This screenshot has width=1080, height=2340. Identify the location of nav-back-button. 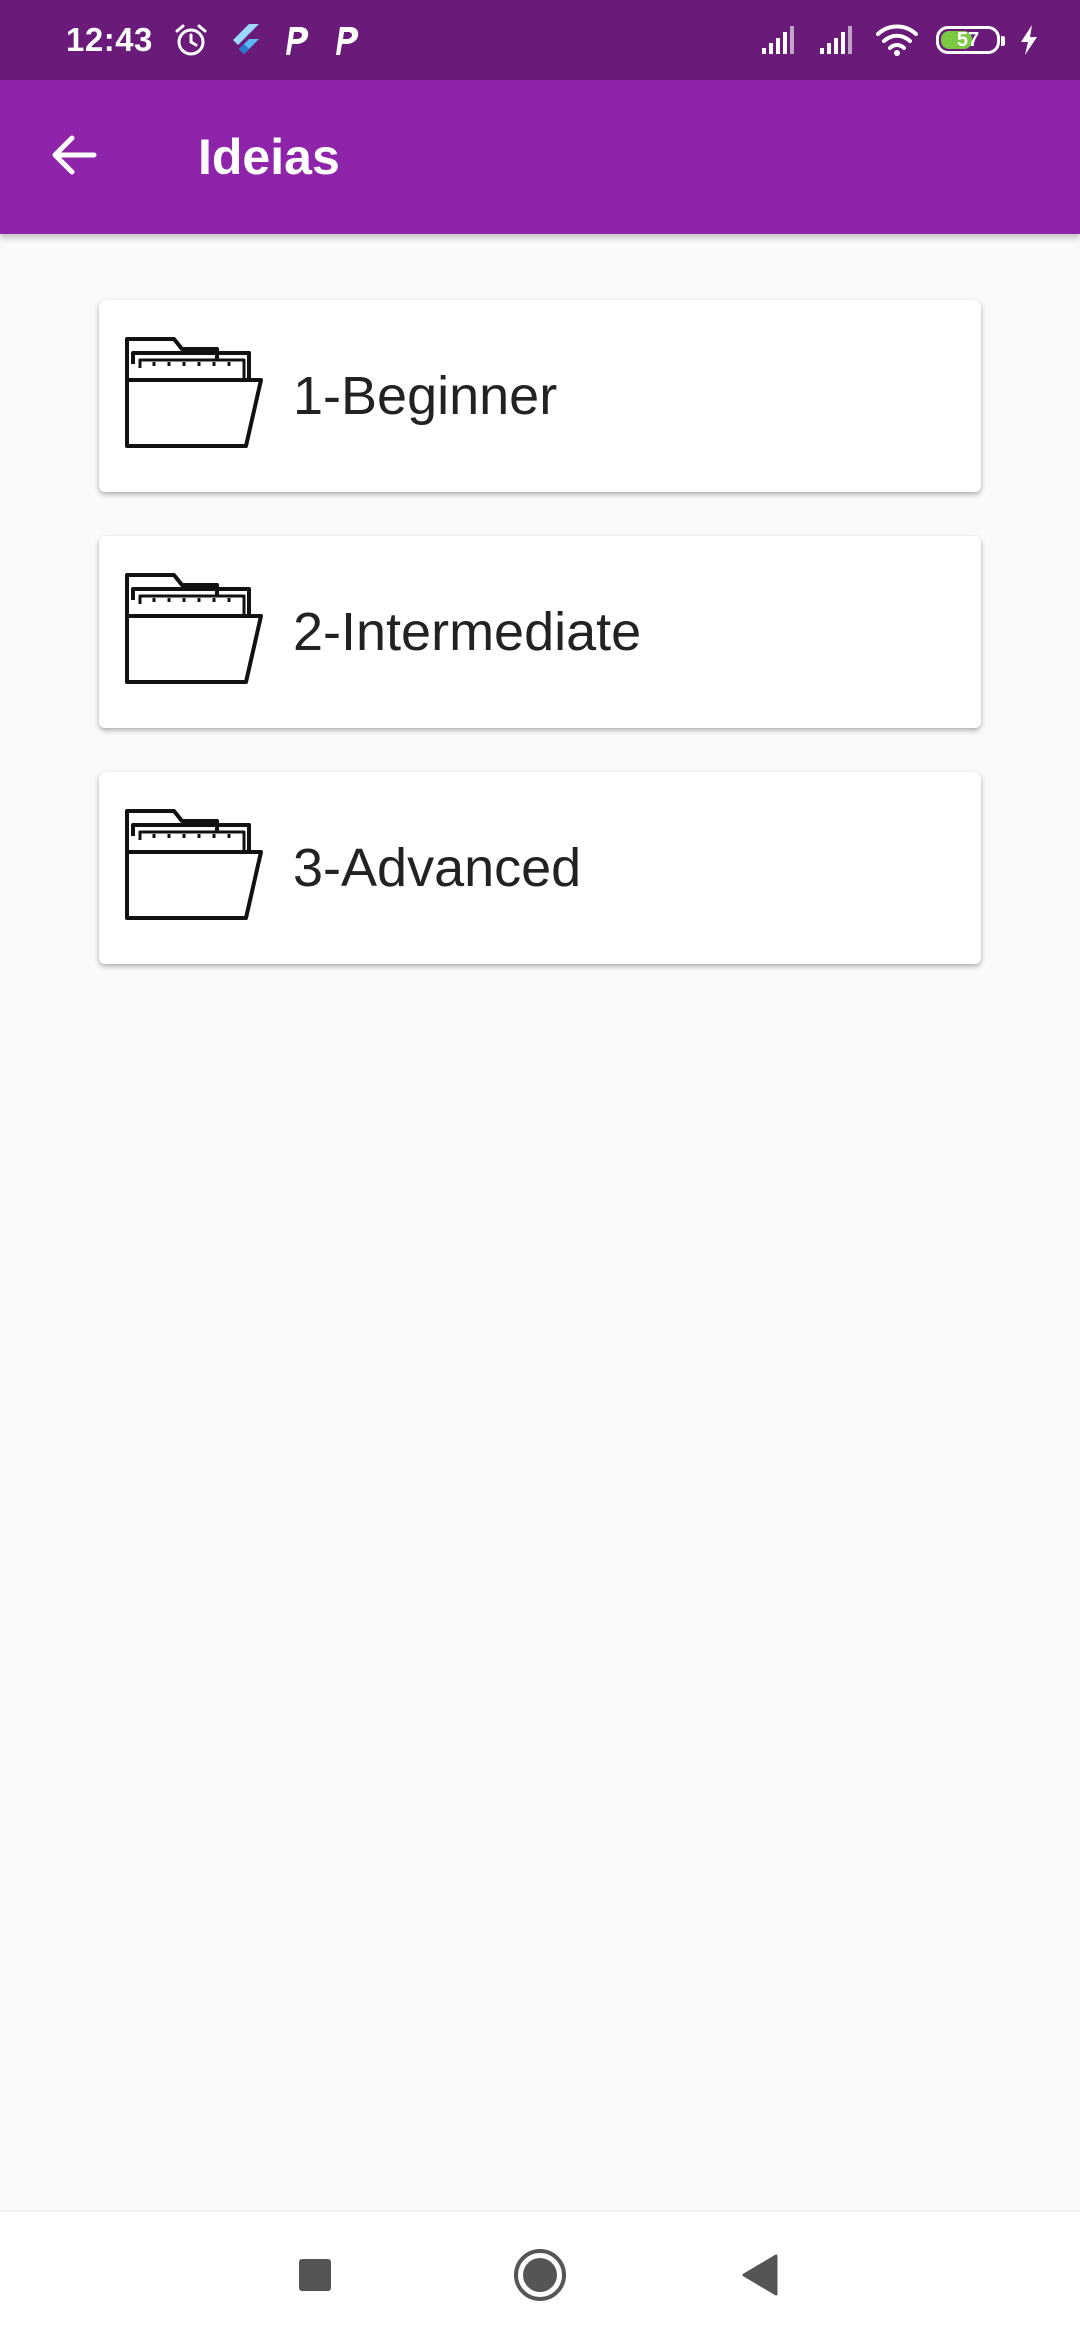
(760, 2277).